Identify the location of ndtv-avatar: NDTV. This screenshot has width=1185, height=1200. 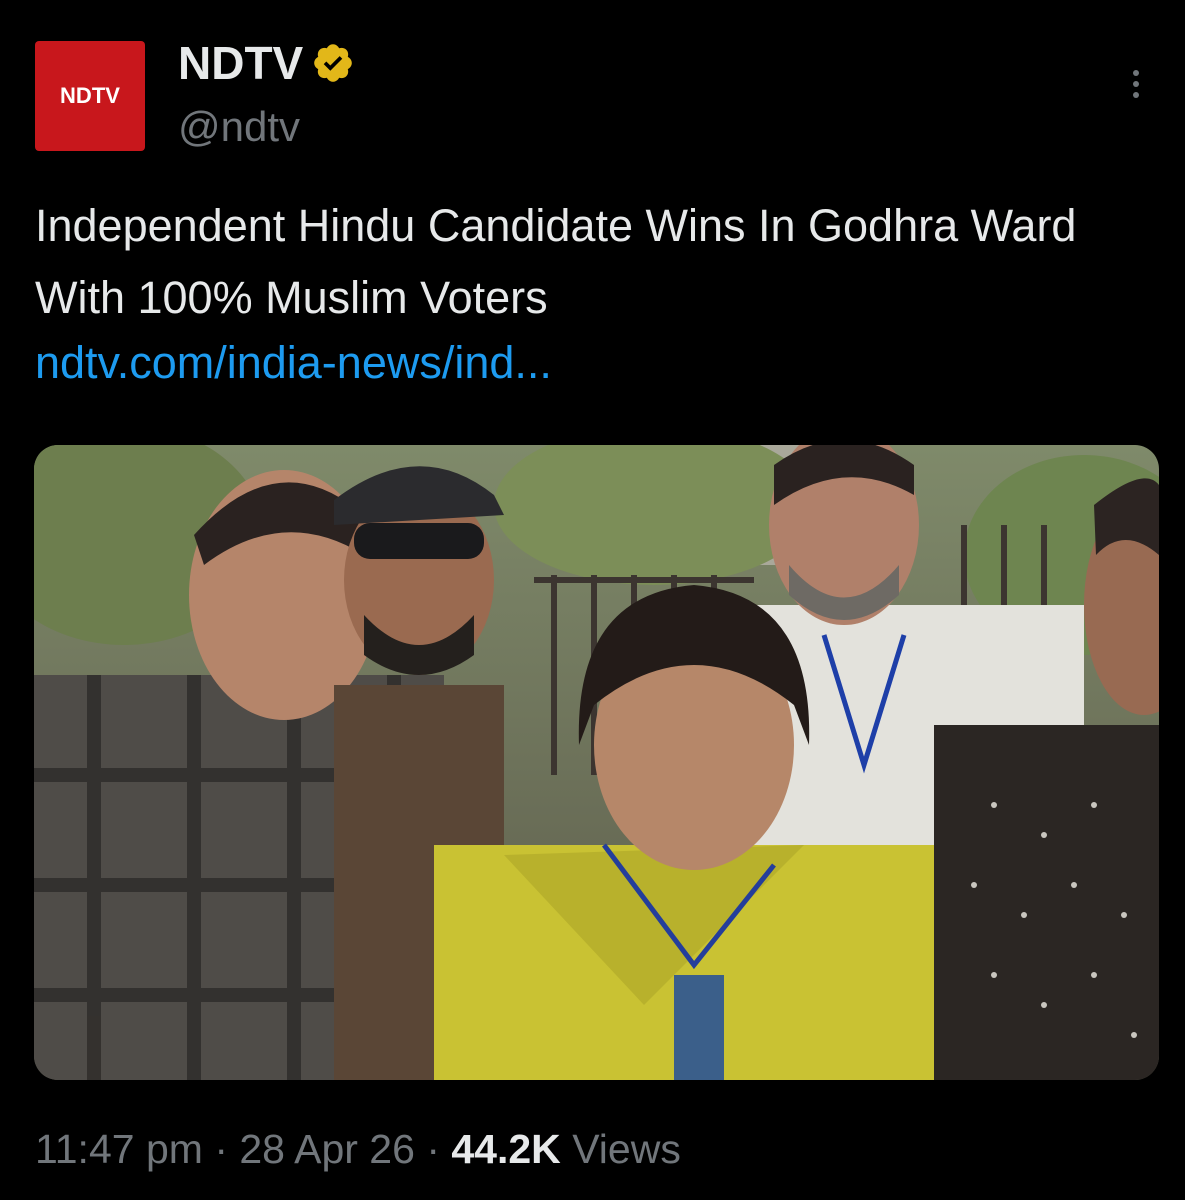
(90, 96).